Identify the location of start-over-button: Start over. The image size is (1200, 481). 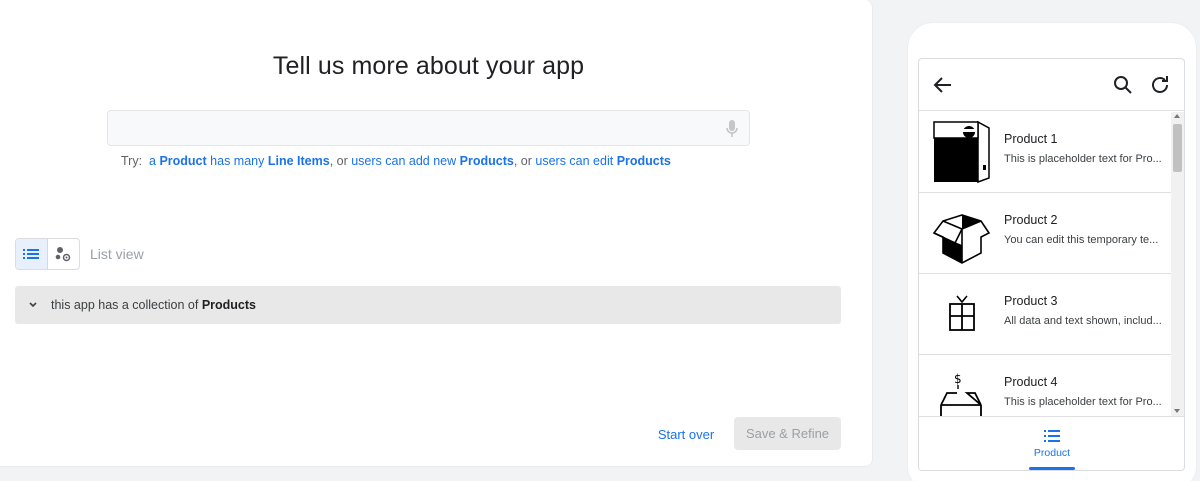
(686, 434).